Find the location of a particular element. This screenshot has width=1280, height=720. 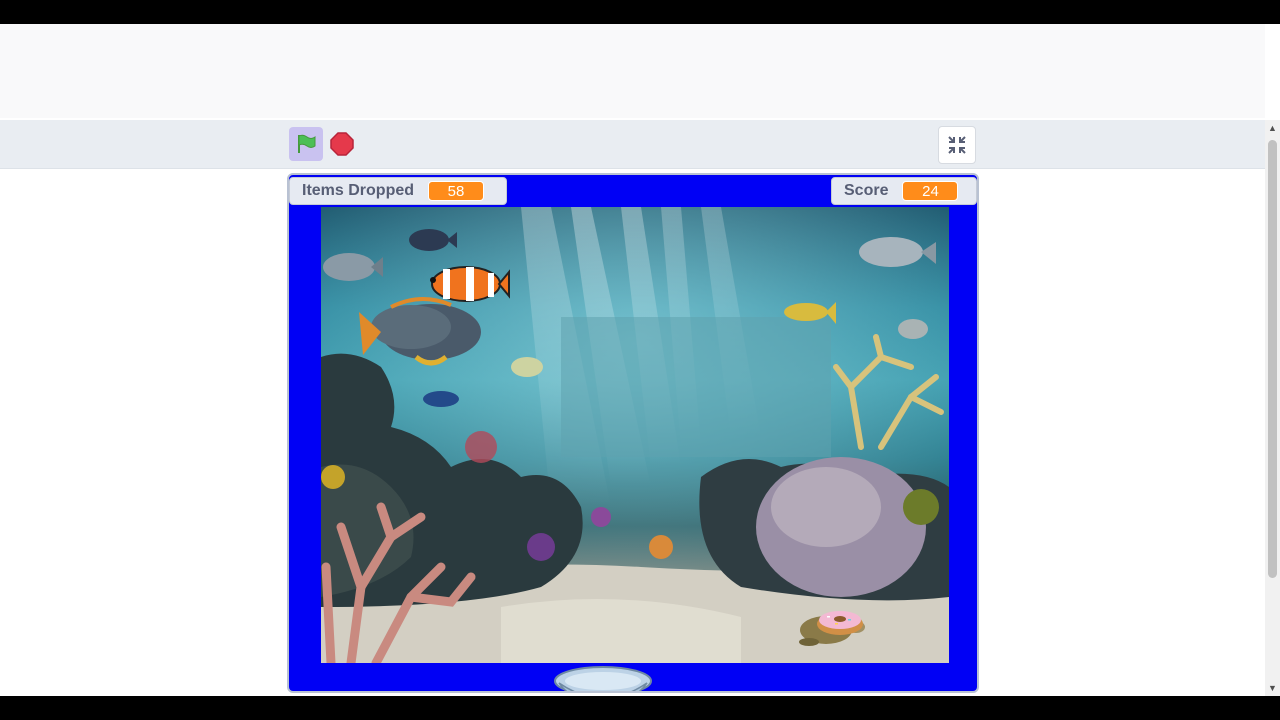

vertical-scrollbar: ▲ ▼ is located at coordinates (1272, 408).